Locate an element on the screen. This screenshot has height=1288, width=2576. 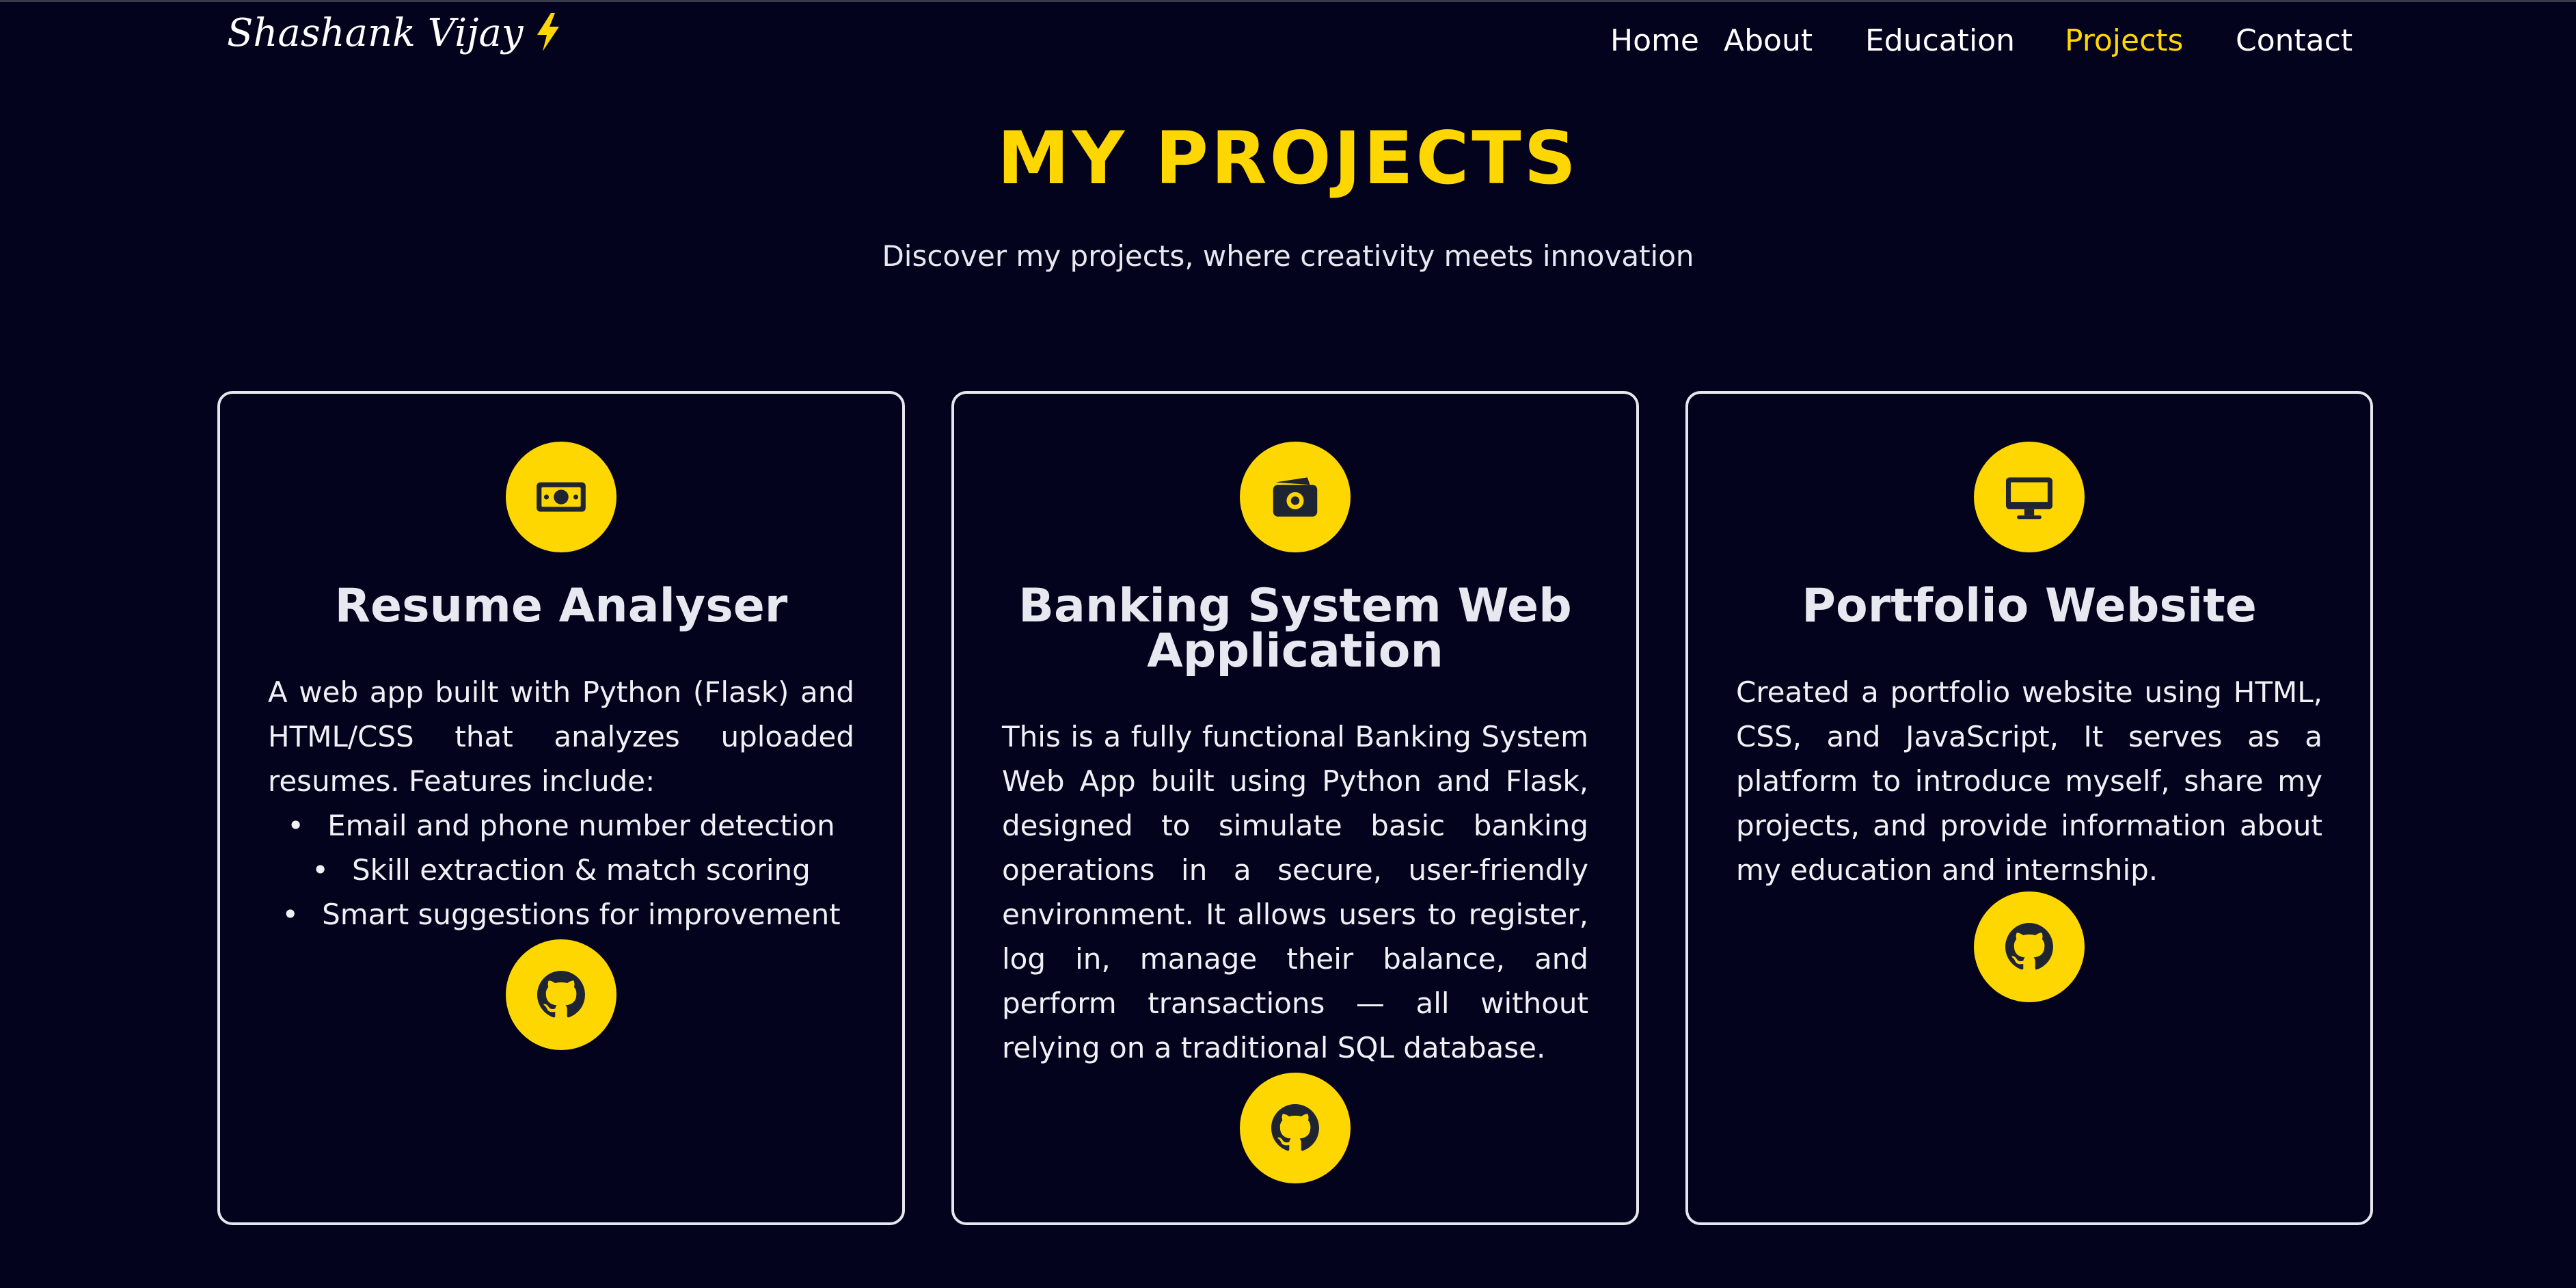
money-bill-icon is located at coordinates (561, 497).